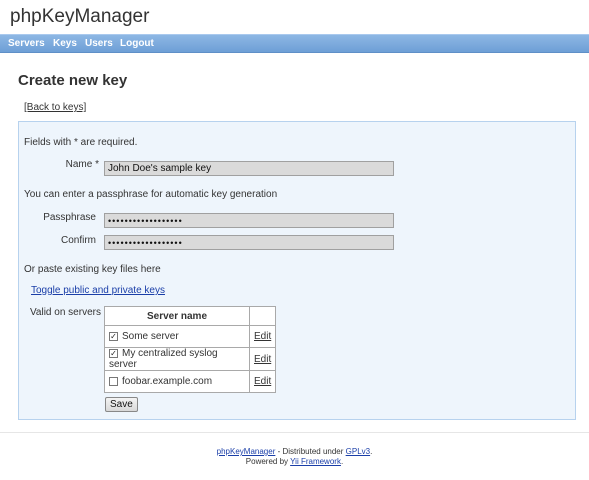  Describe the element at coordinates (92, 269) in the screenshot. I see `paste-note: Or paste existing key files here` at that location.